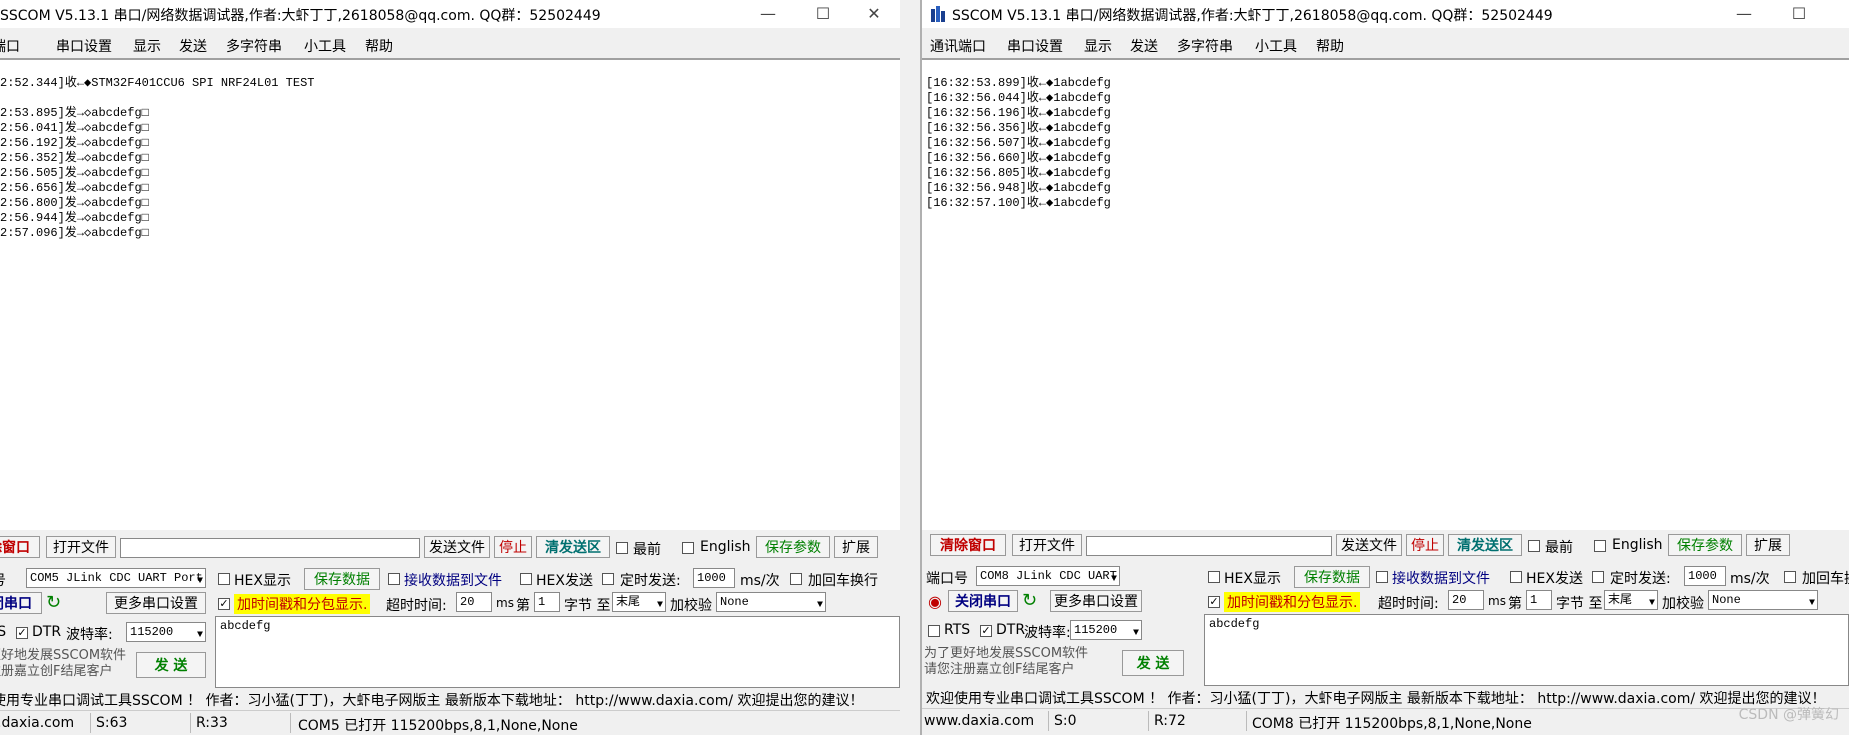 The width and height of the screenshot is (1849, 735). Describe the element at coordinates (1011, 630) in the screenshot. I see `dtr-label: DTR` at that location.